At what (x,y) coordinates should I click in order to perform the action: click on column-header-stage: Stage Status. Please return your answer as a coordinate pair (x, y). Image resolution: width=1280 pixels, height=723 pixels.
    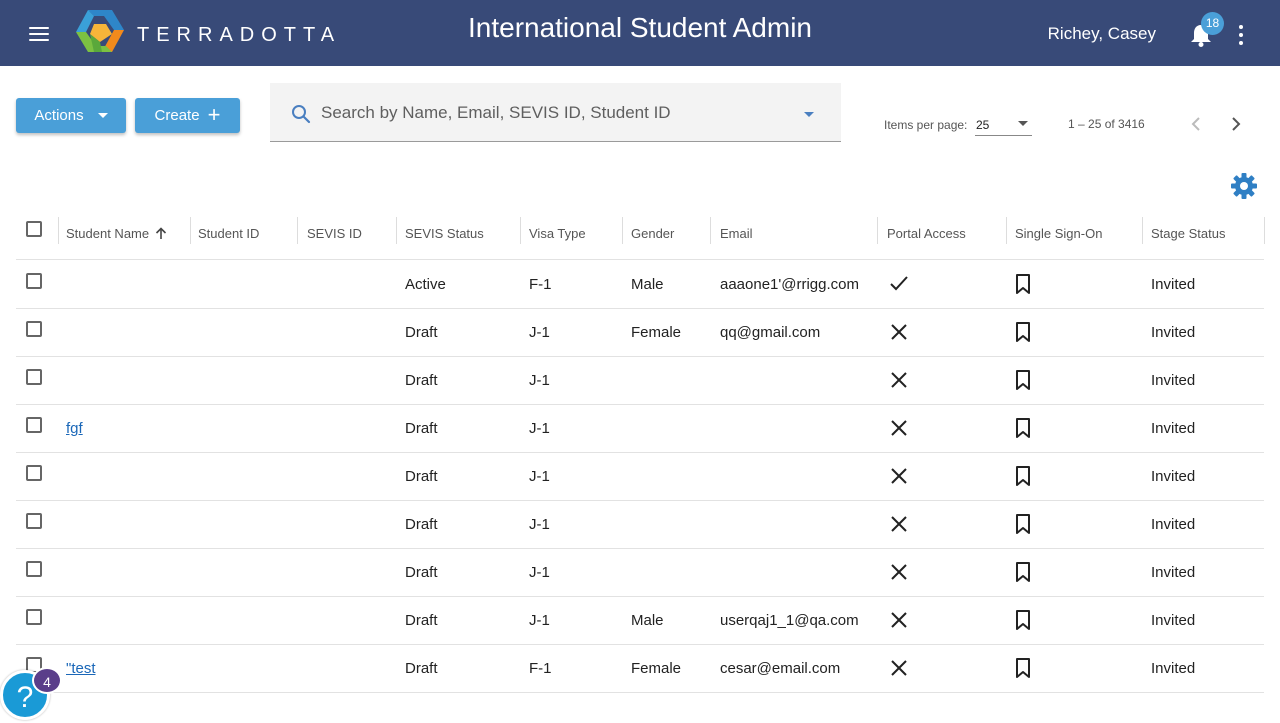
    Looking at the image, I should click on (1188, 236).